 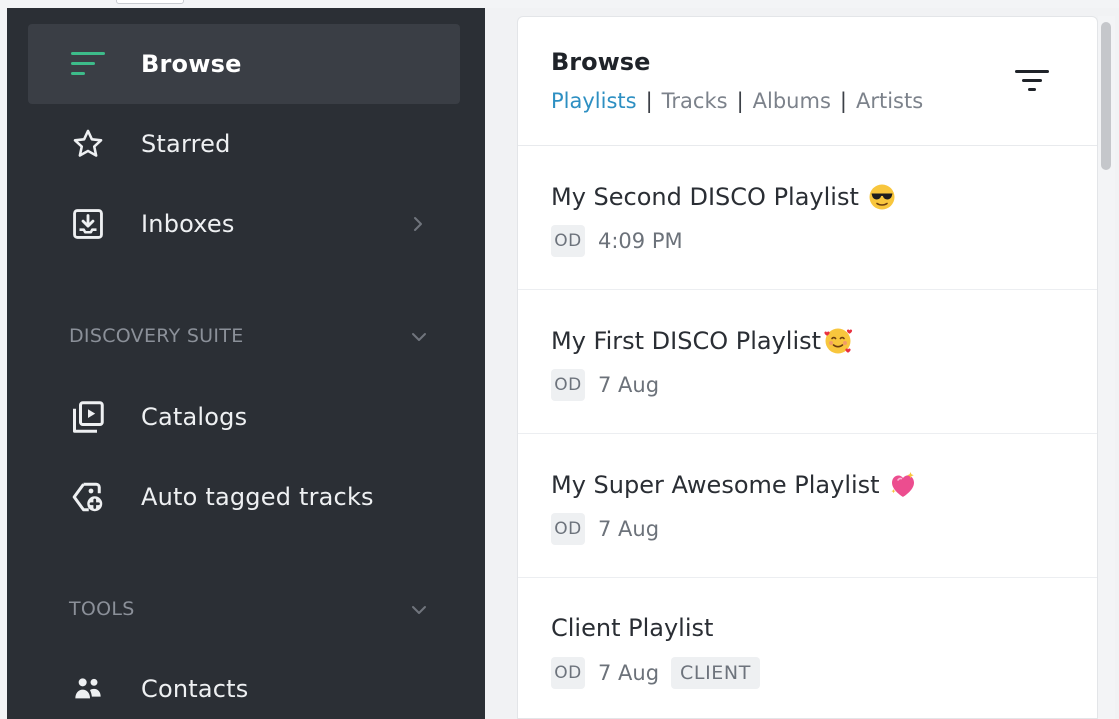 I want to click on section-discovery-suite: DISCOVERY SUITE, so click(x=254, y=336).